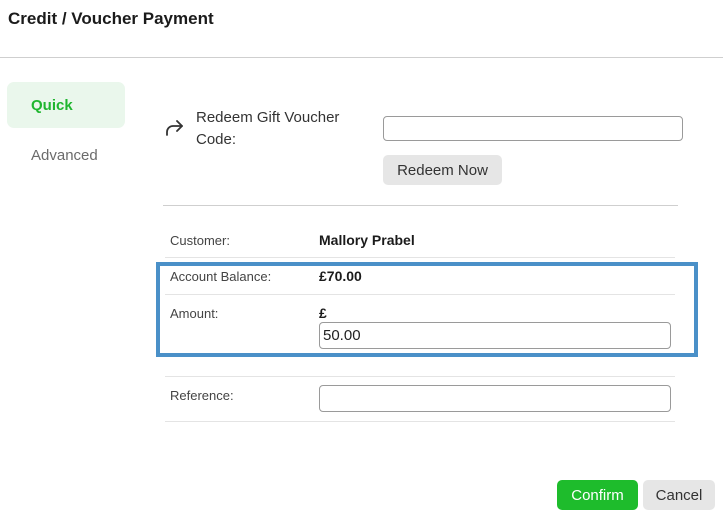 The image size is (723, 515). Describe the element at coordinates (194, 313) in the screenshot. I see `amount-label: Amount:` at that location.